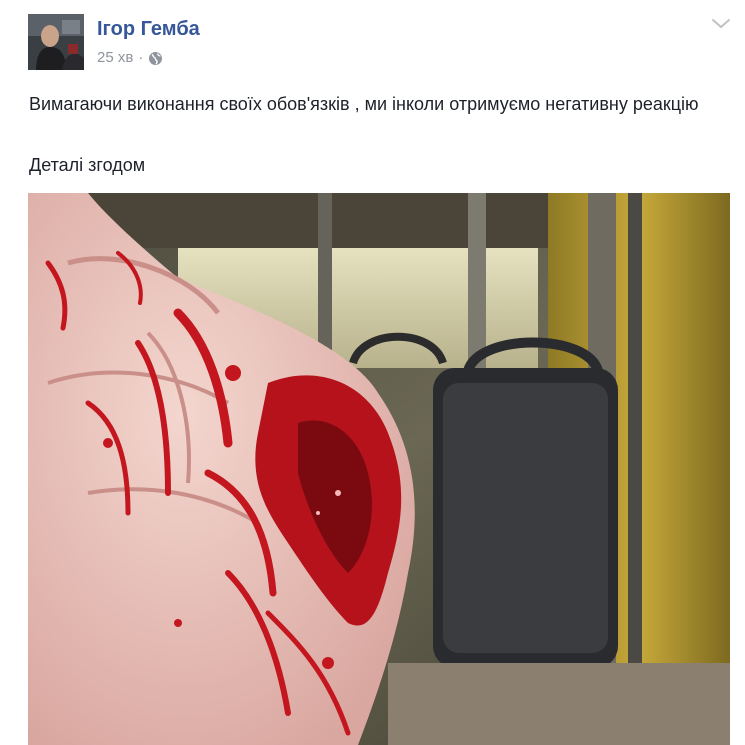  I want to click on avatar-image, so click(56, 42).